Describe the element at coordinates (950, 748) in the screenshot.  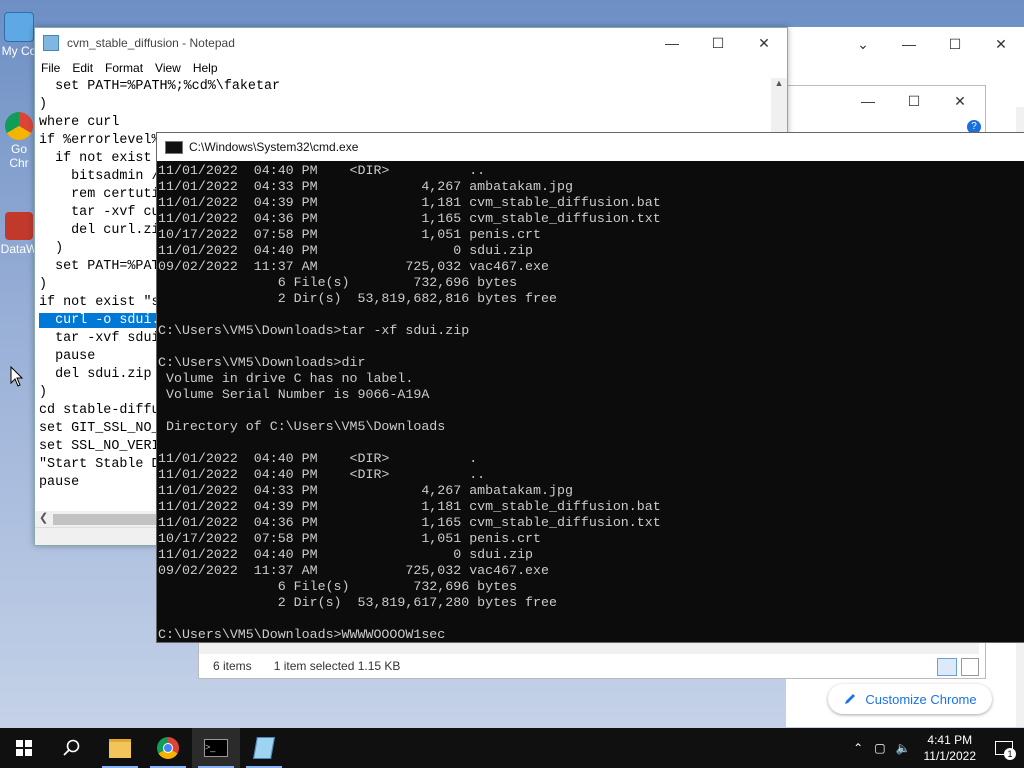
I see `clock: 4:41 PM 11/1/2022` at that location.